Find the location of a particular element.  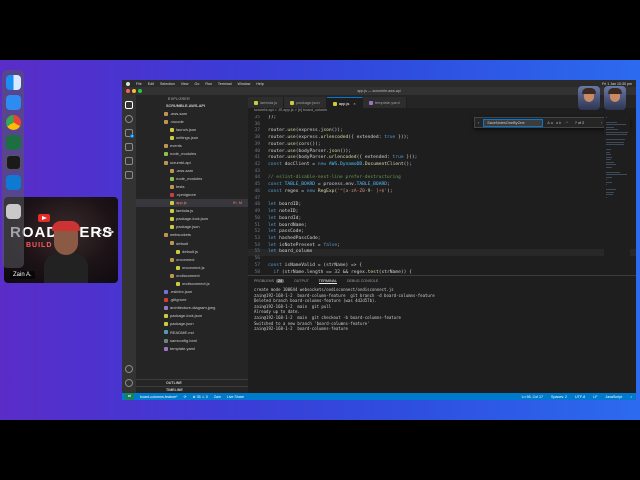

account-icon is located at coordinates (129, 369).